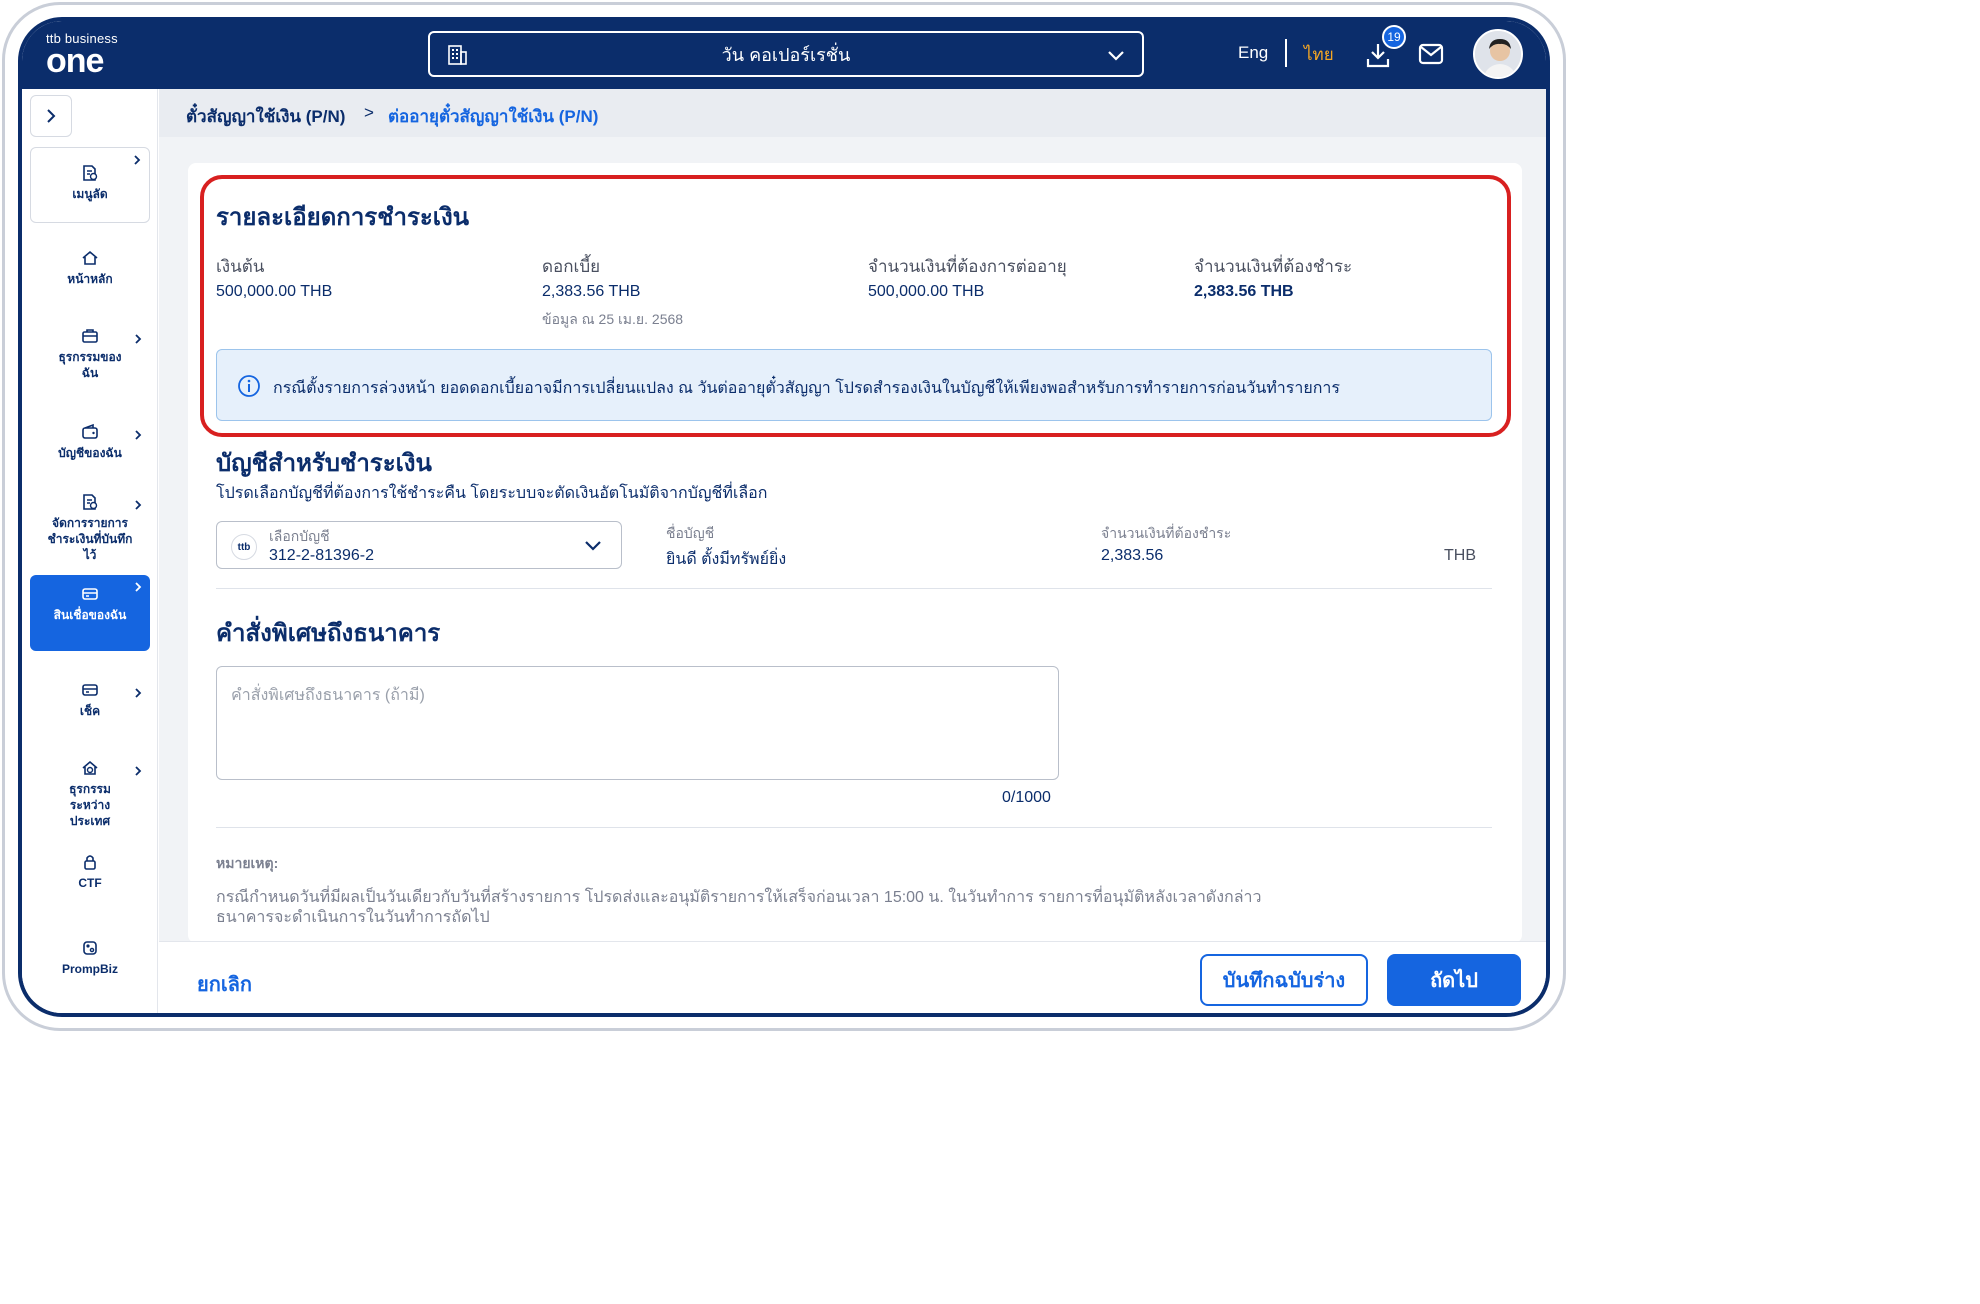 This screenshot has height=1304, width=1980. I want to click on payment-account-title: บัญชีสำหรับชำระเงิน, so click(324, 463).